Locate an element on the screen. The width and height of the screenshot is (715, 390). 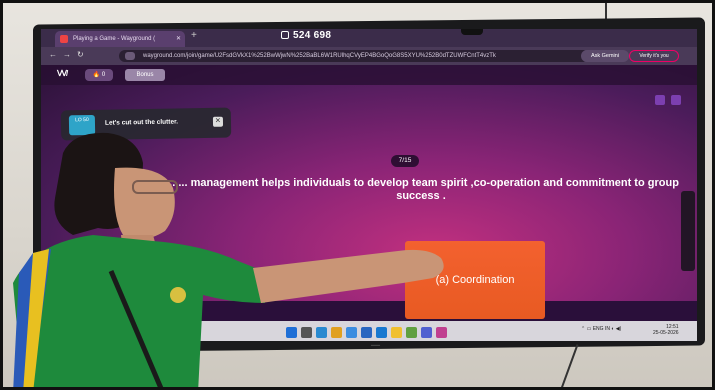
flame-icon: 🔥 is located at coordinates (96, 75).